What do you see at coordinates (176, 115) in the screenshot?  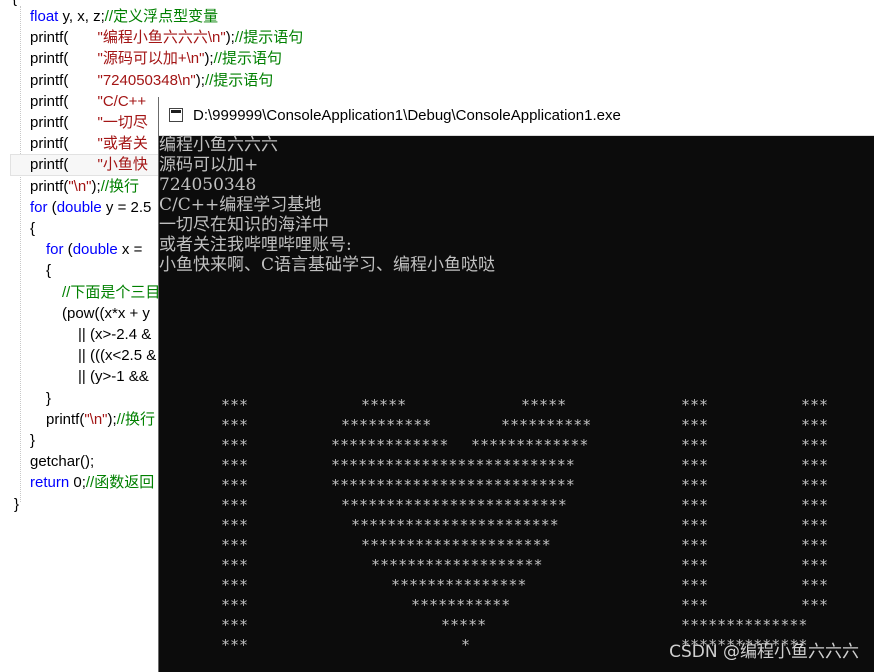 I see `console-app-icon` at bounding box center [176, 115].